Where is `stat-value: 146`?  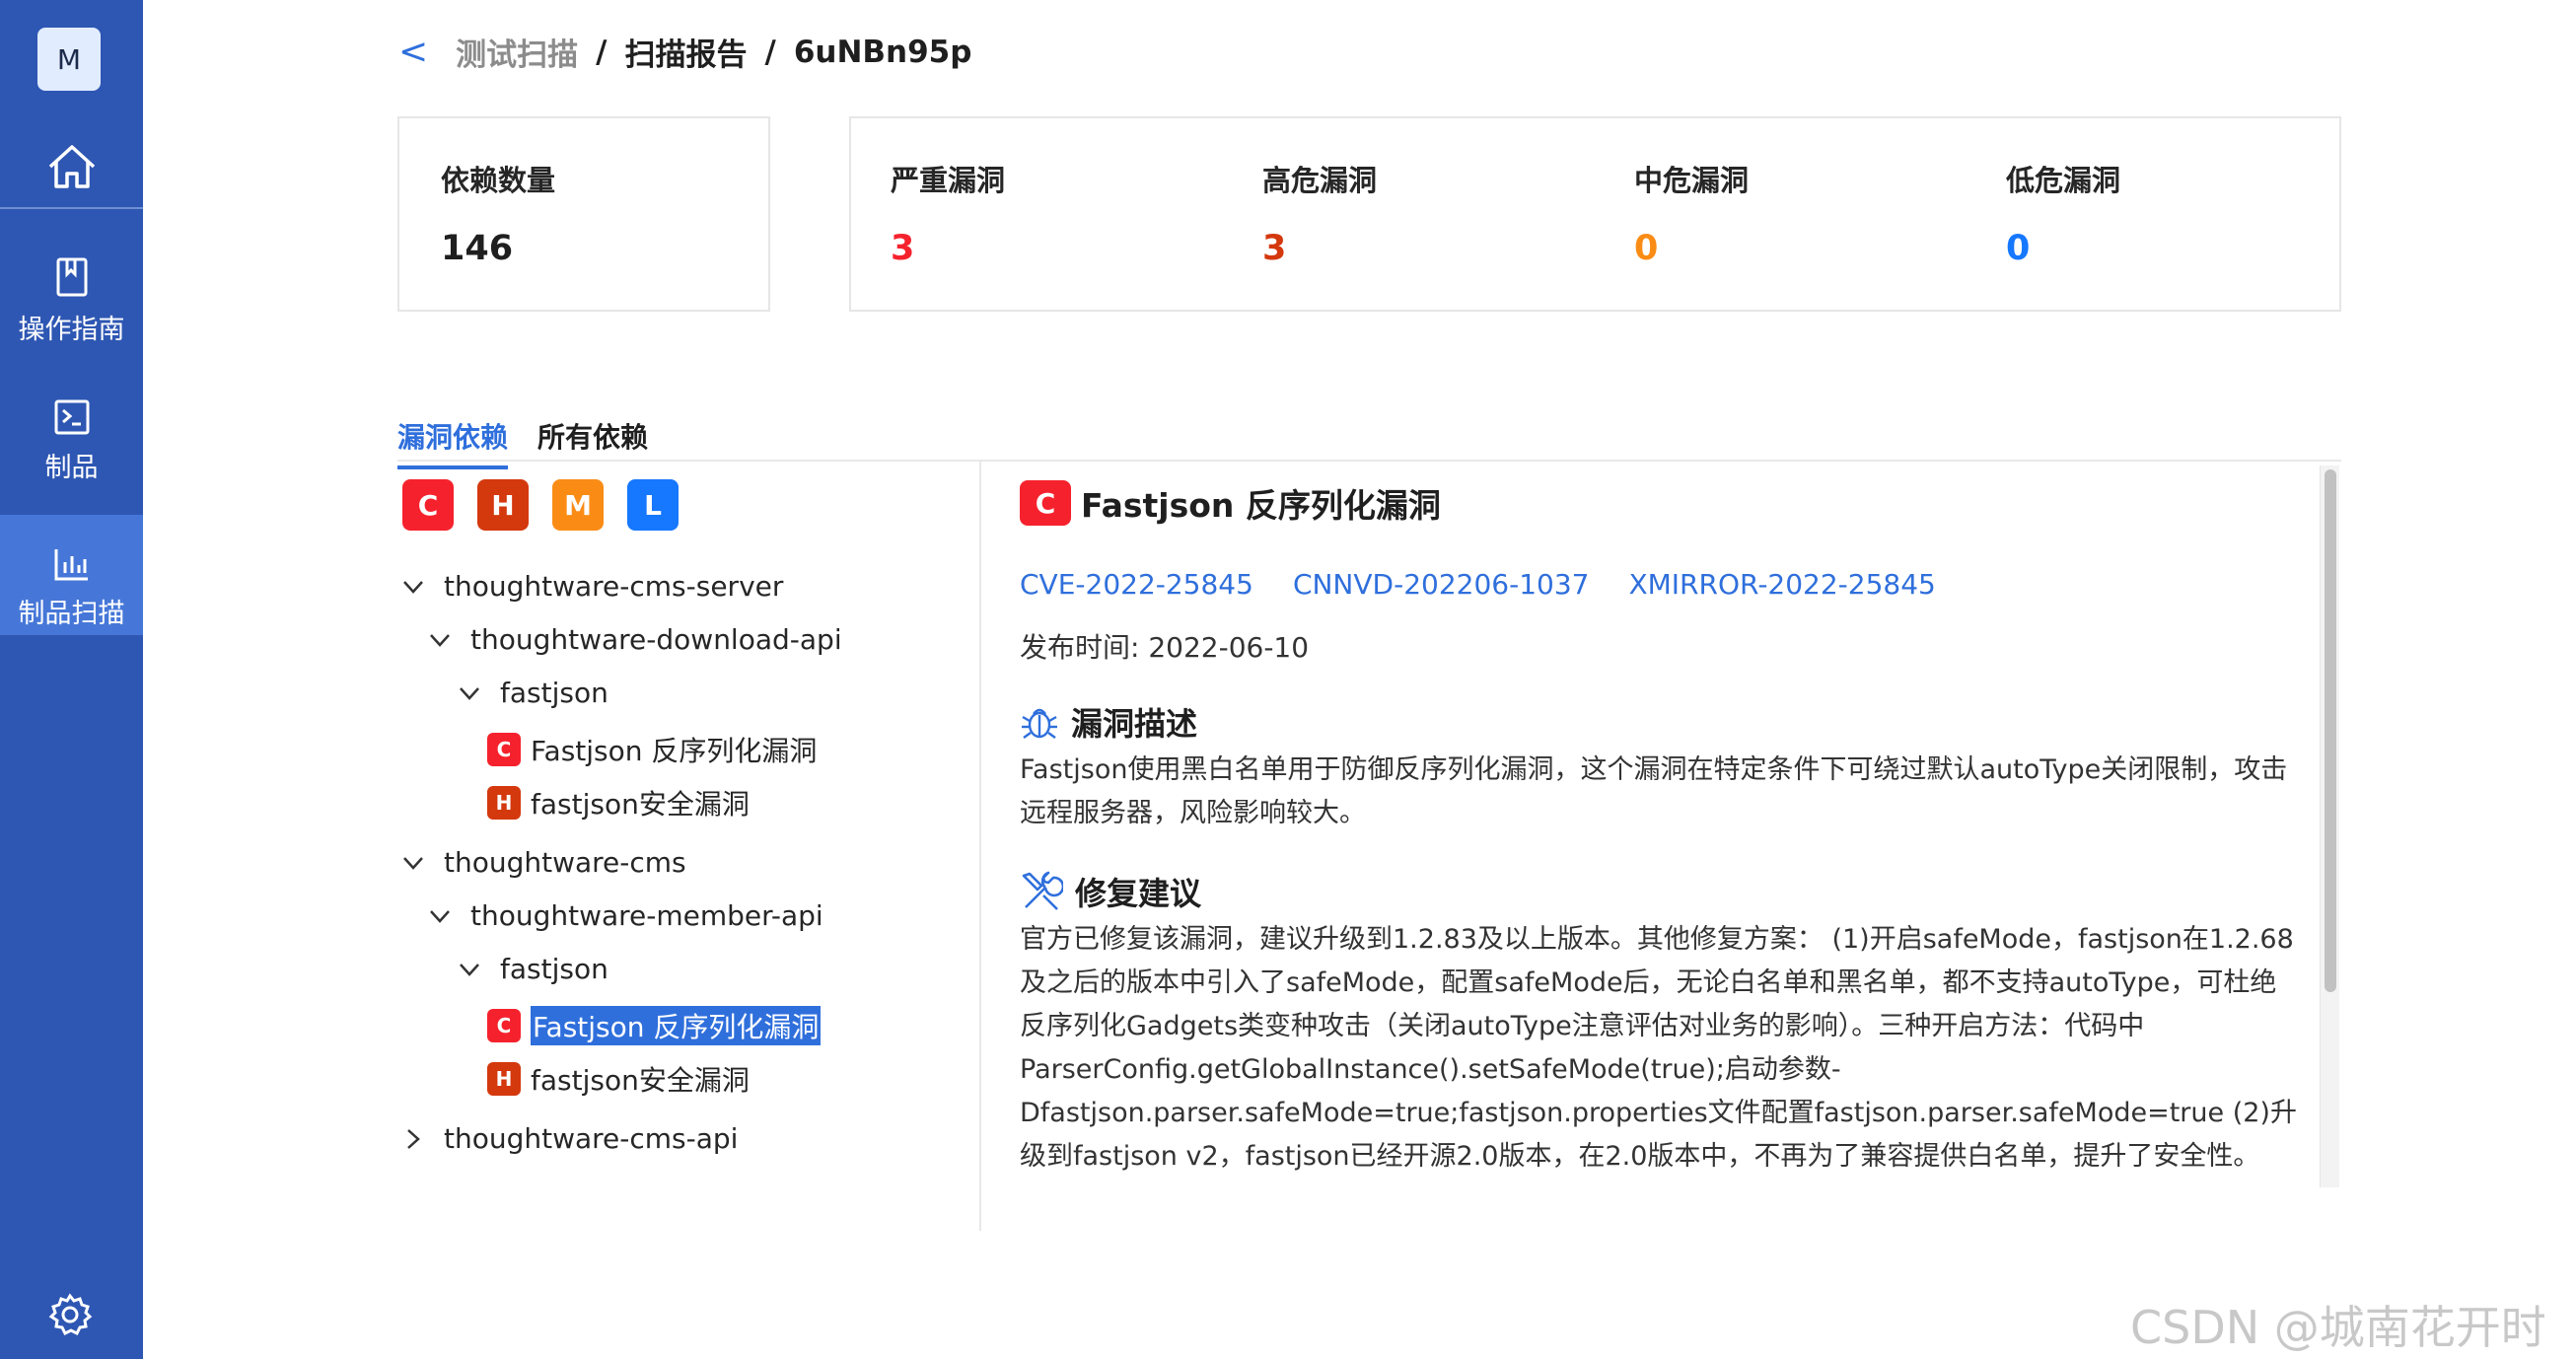
stat-value: 146 is located at coordinates (478, 248).